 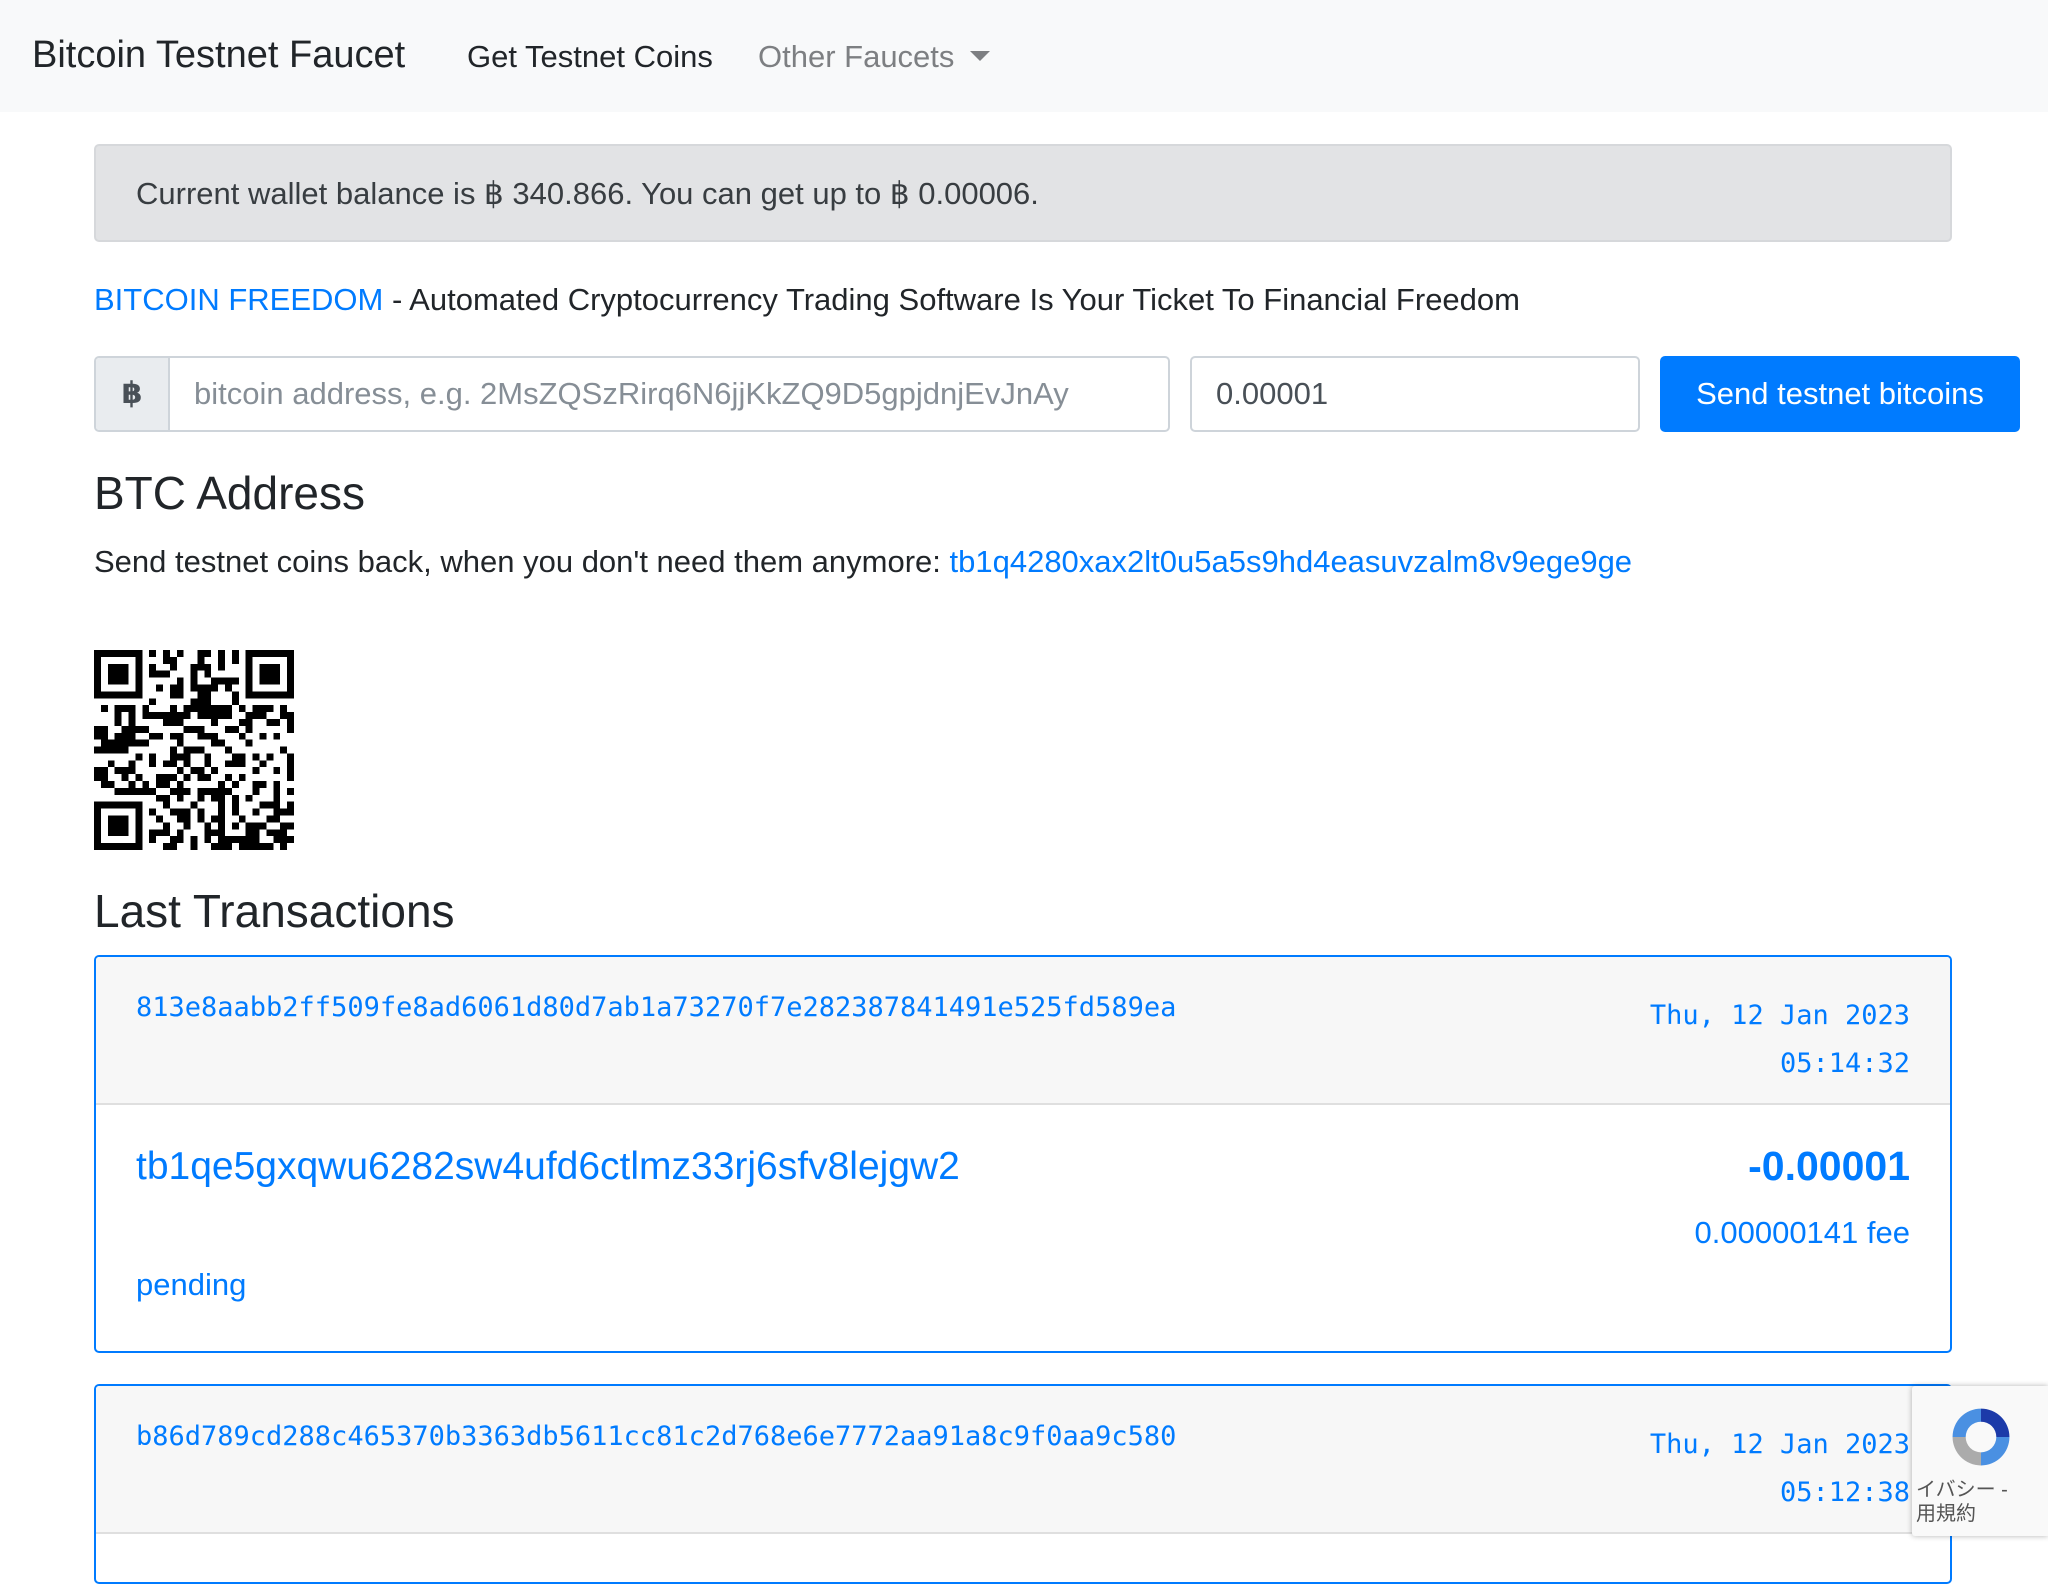 What do you see at coordinates (194, 750) in the screenshot?
I see `qr-code` at bounding box center [194, 750].